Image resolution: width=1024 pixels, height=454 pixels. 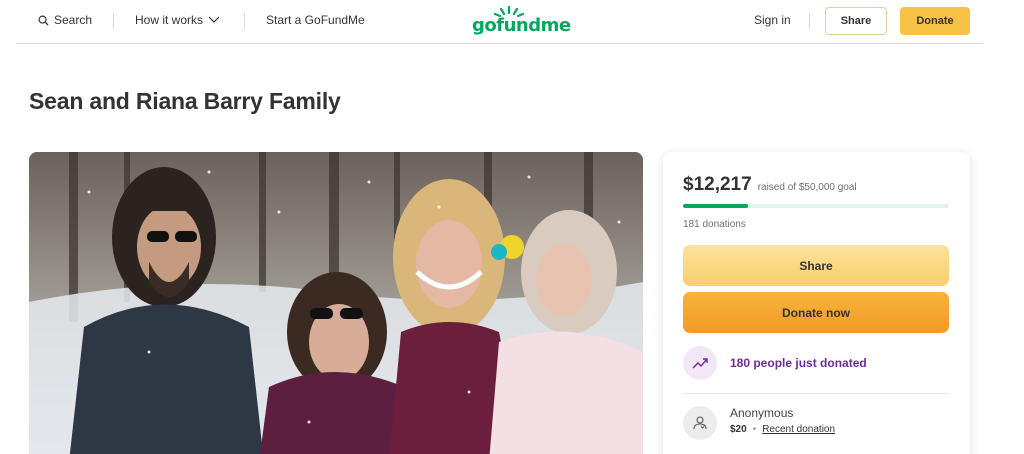 I want to click on donate-button-header: Donate, so click(x=935, y=21).